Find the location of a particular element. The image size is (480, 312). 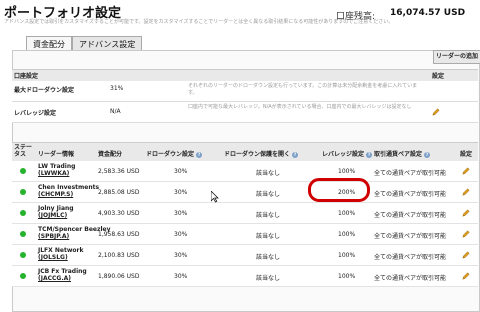

max-drawdown-value: 31% is located at coordinates (117, 88).